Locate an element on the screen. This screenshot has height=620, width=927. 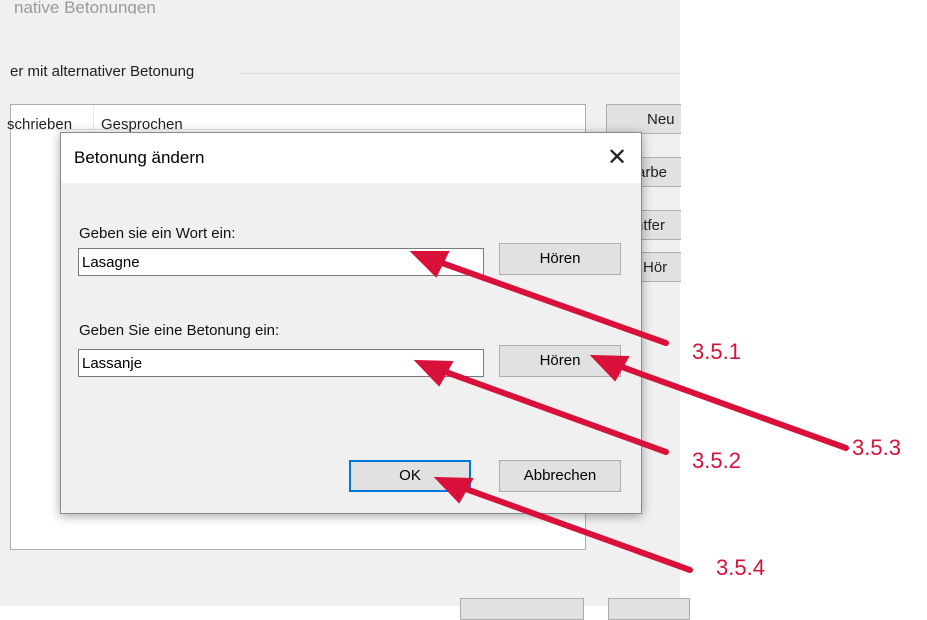
group-label: er mit alternativer Betonung is located at coordinates (102, 71).